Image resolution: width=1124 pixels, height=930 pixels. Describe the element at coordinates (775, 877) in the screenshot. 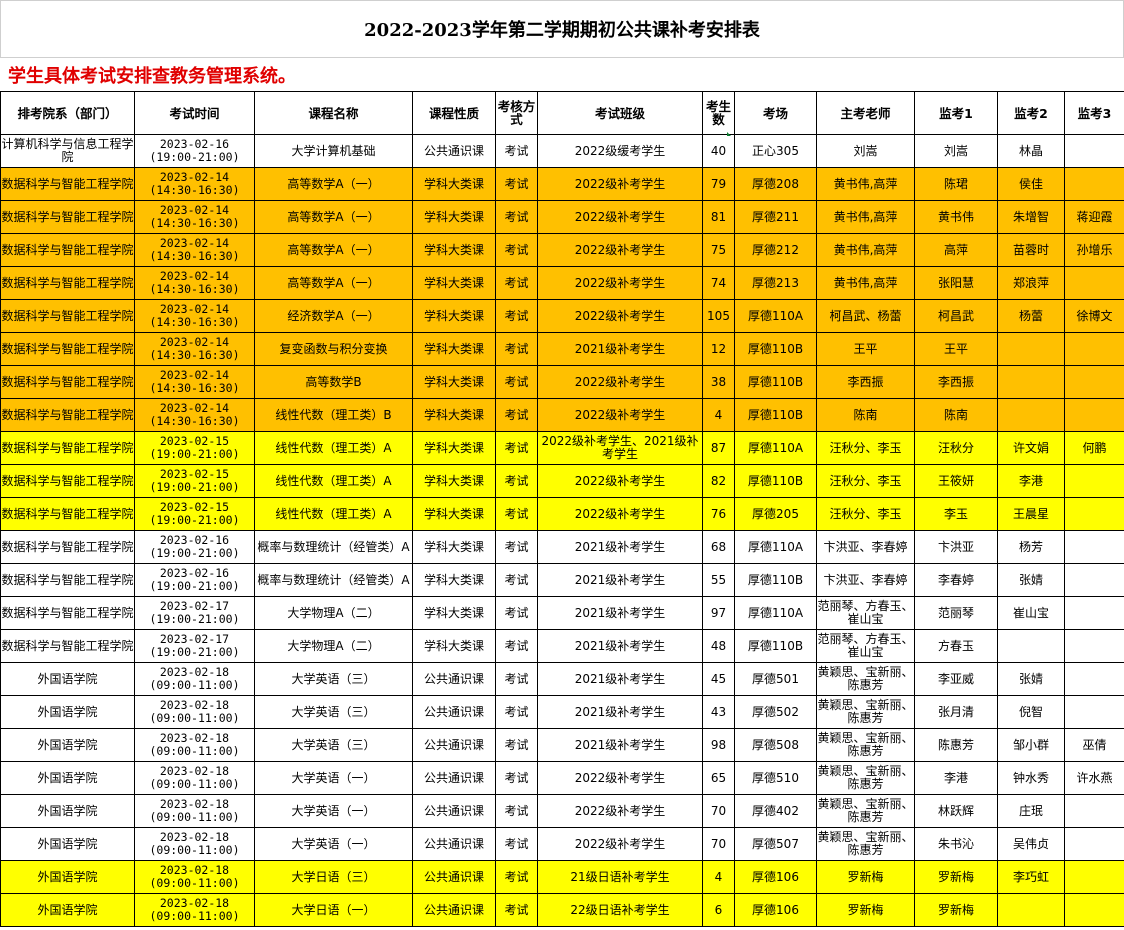

I see `room-cell: 厚德106` at that location.